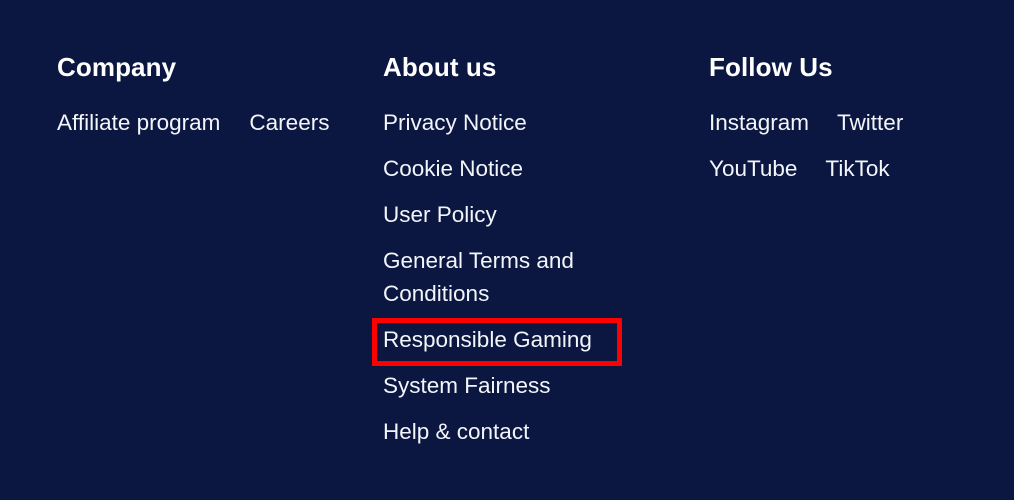 This screenshot has width=1014, height=500. Describe the element at coordinates (440, 67) in the screenshot. I see `footer-heading-about-us: About us` at that location.